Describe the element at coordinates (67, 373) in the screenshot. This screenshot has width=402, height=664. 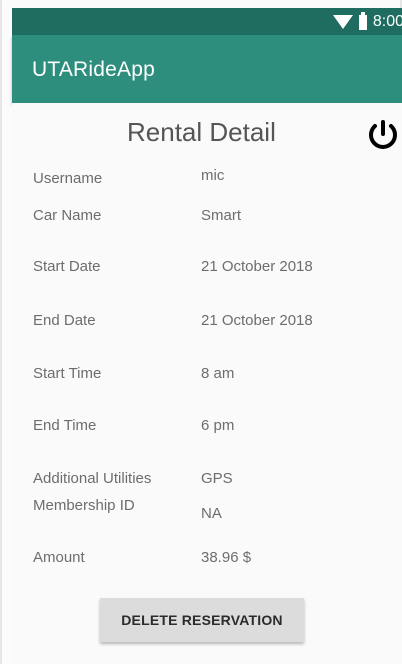
I see `start-time-label: Start Time` at that location.